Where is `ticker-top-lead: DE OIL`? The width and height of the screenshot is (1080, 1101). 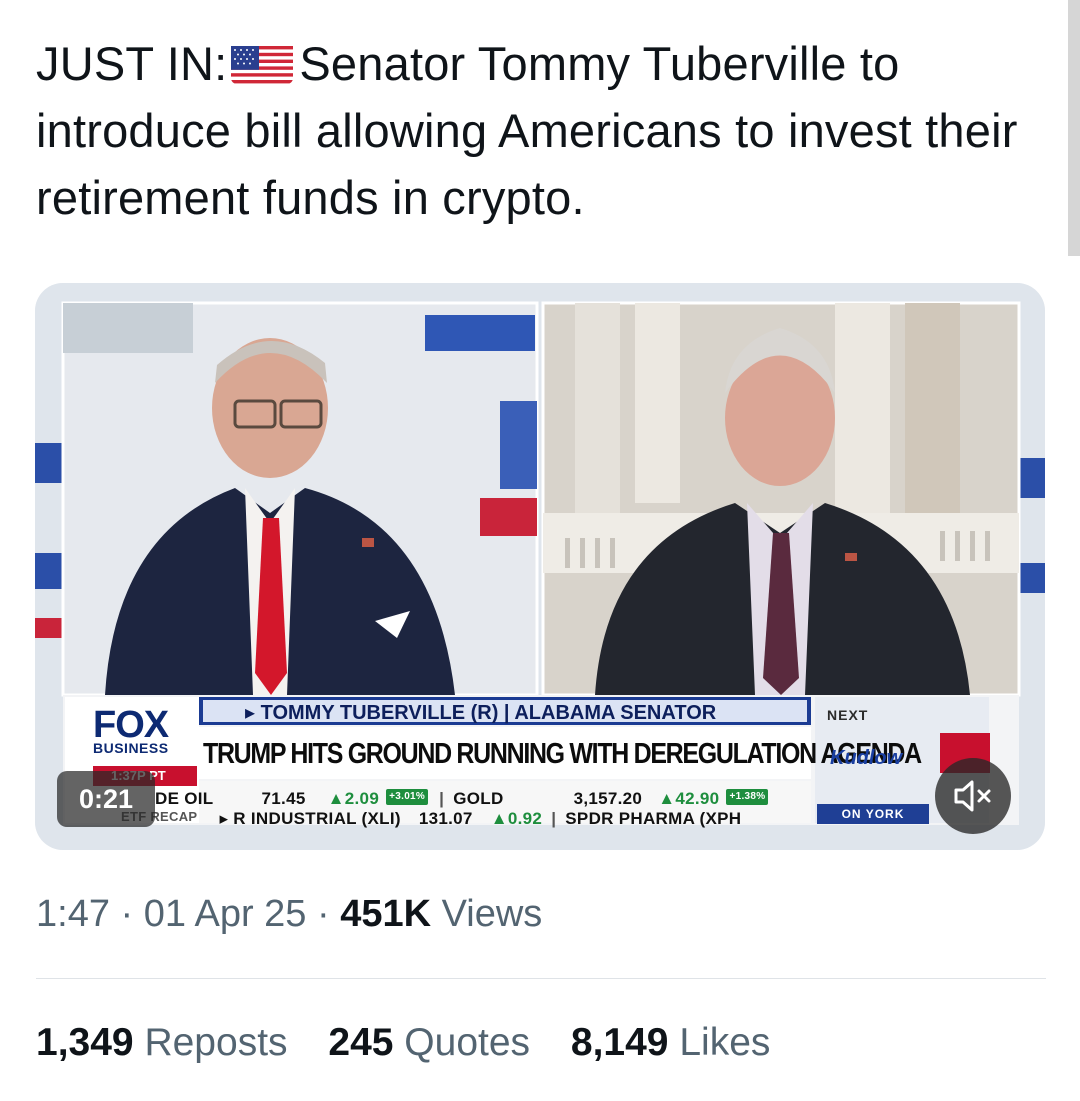
ticker-top-lead: DE OIL is located at coordinates (184, 798).